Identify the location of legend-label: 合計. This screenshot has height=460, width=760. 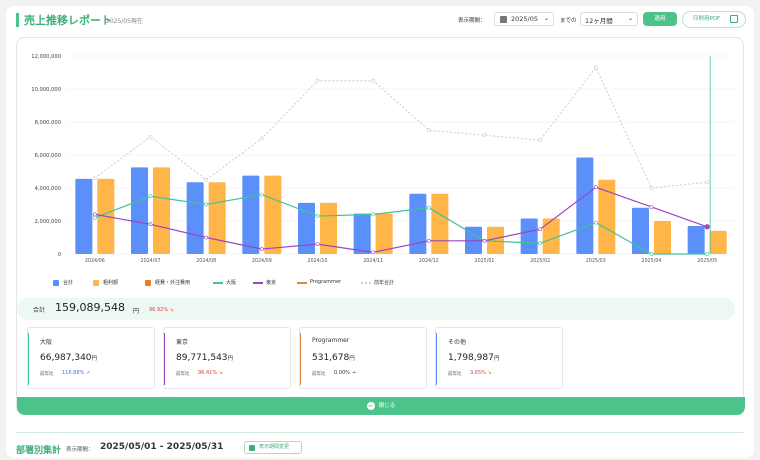
(68, 283).